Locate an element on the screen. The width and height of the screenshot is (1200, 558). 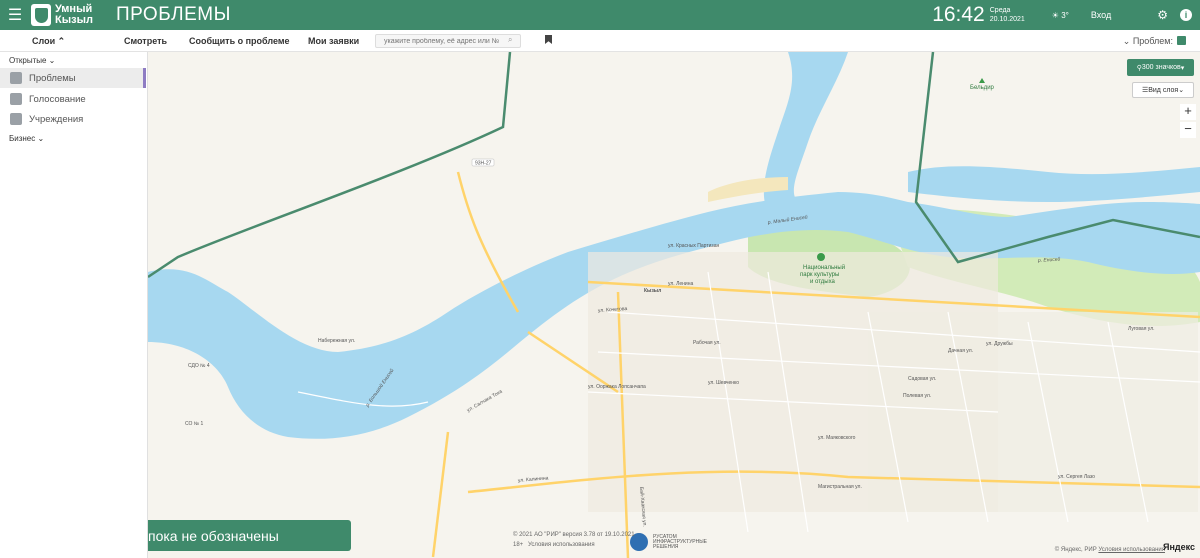
bookmark-icon is located at coordinates (548, 39).